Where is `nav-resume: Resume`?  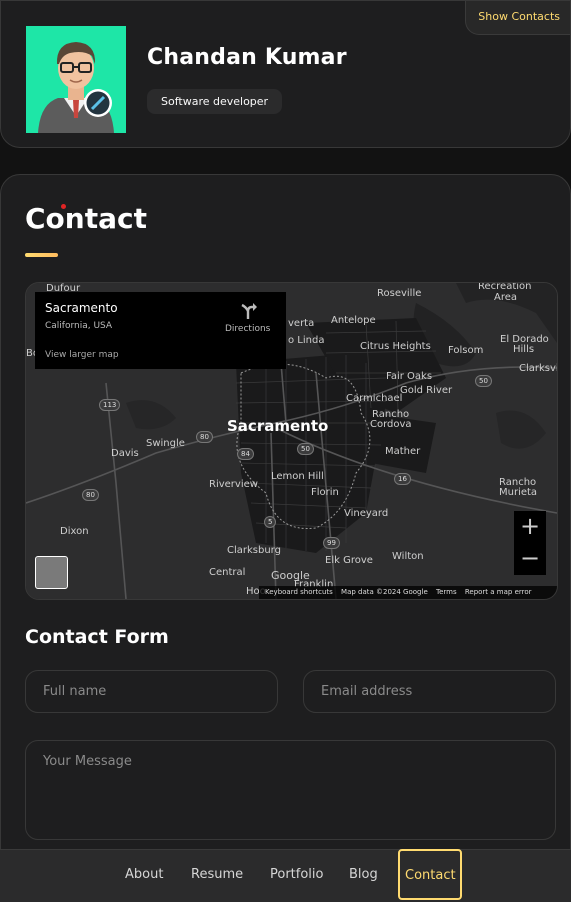
nav-resume: Resume is located at coordinates (217, 876).